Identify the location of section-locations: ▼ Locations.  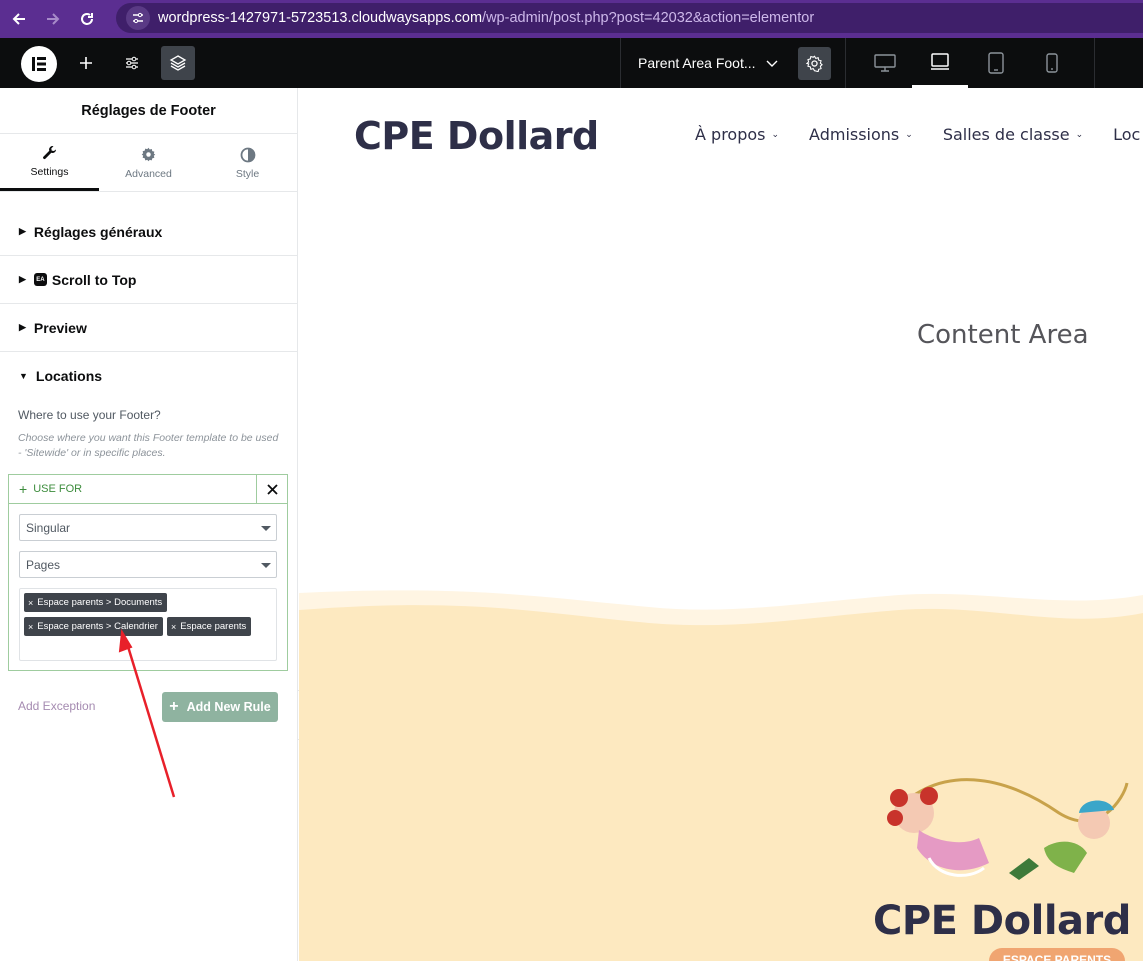
(148, 376).